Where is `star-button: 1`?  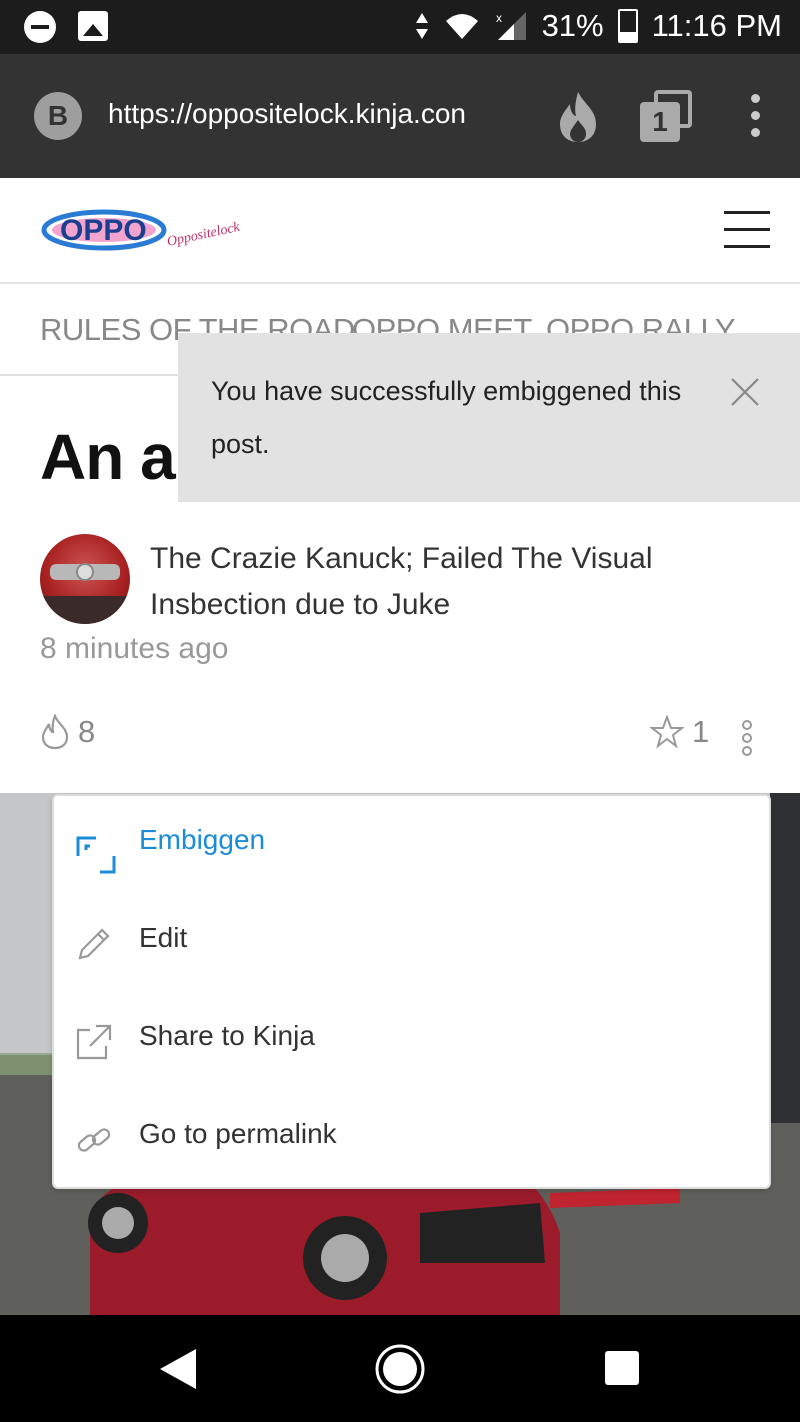
star-button: 1 is located at coordinates (679, 732).